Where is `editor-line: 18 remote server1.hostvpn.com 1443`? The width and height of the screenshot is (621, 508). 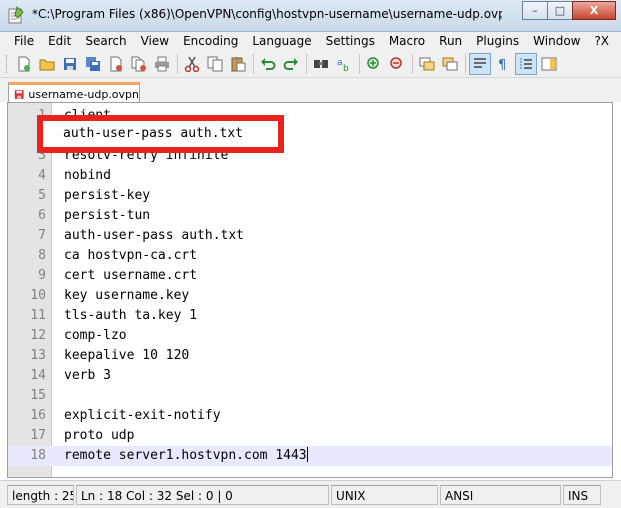 editor-line: 18 remote server1.hostvpn.com 1443 is located at coordinates (310, 456).